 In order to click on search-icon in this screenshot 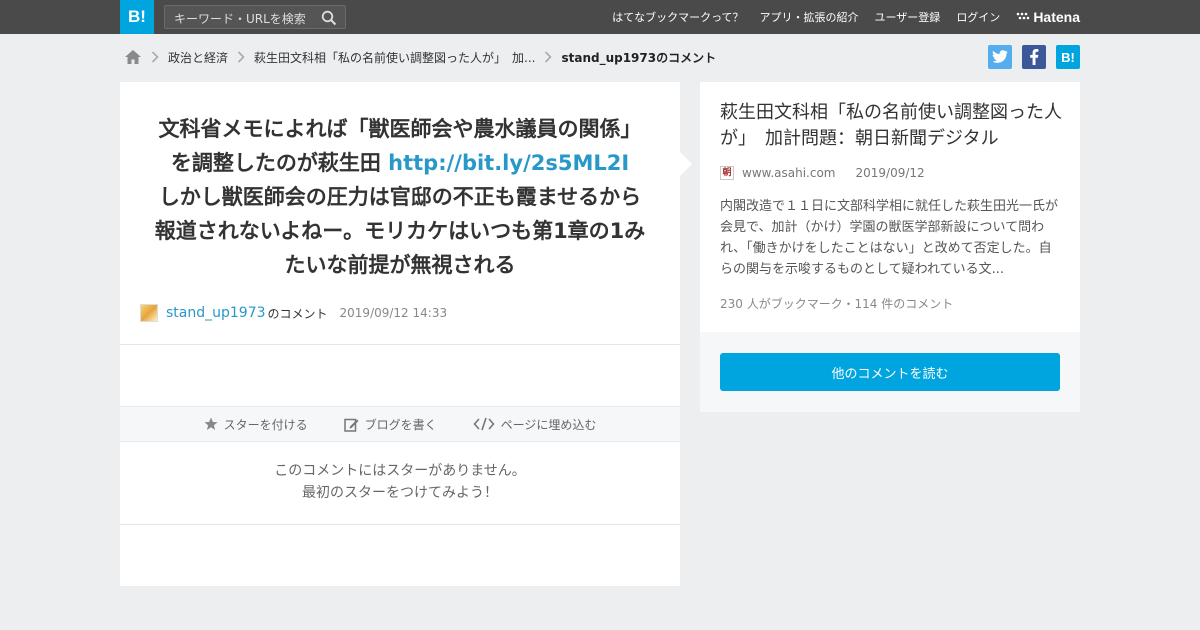, I will do `click(329, 20)`.